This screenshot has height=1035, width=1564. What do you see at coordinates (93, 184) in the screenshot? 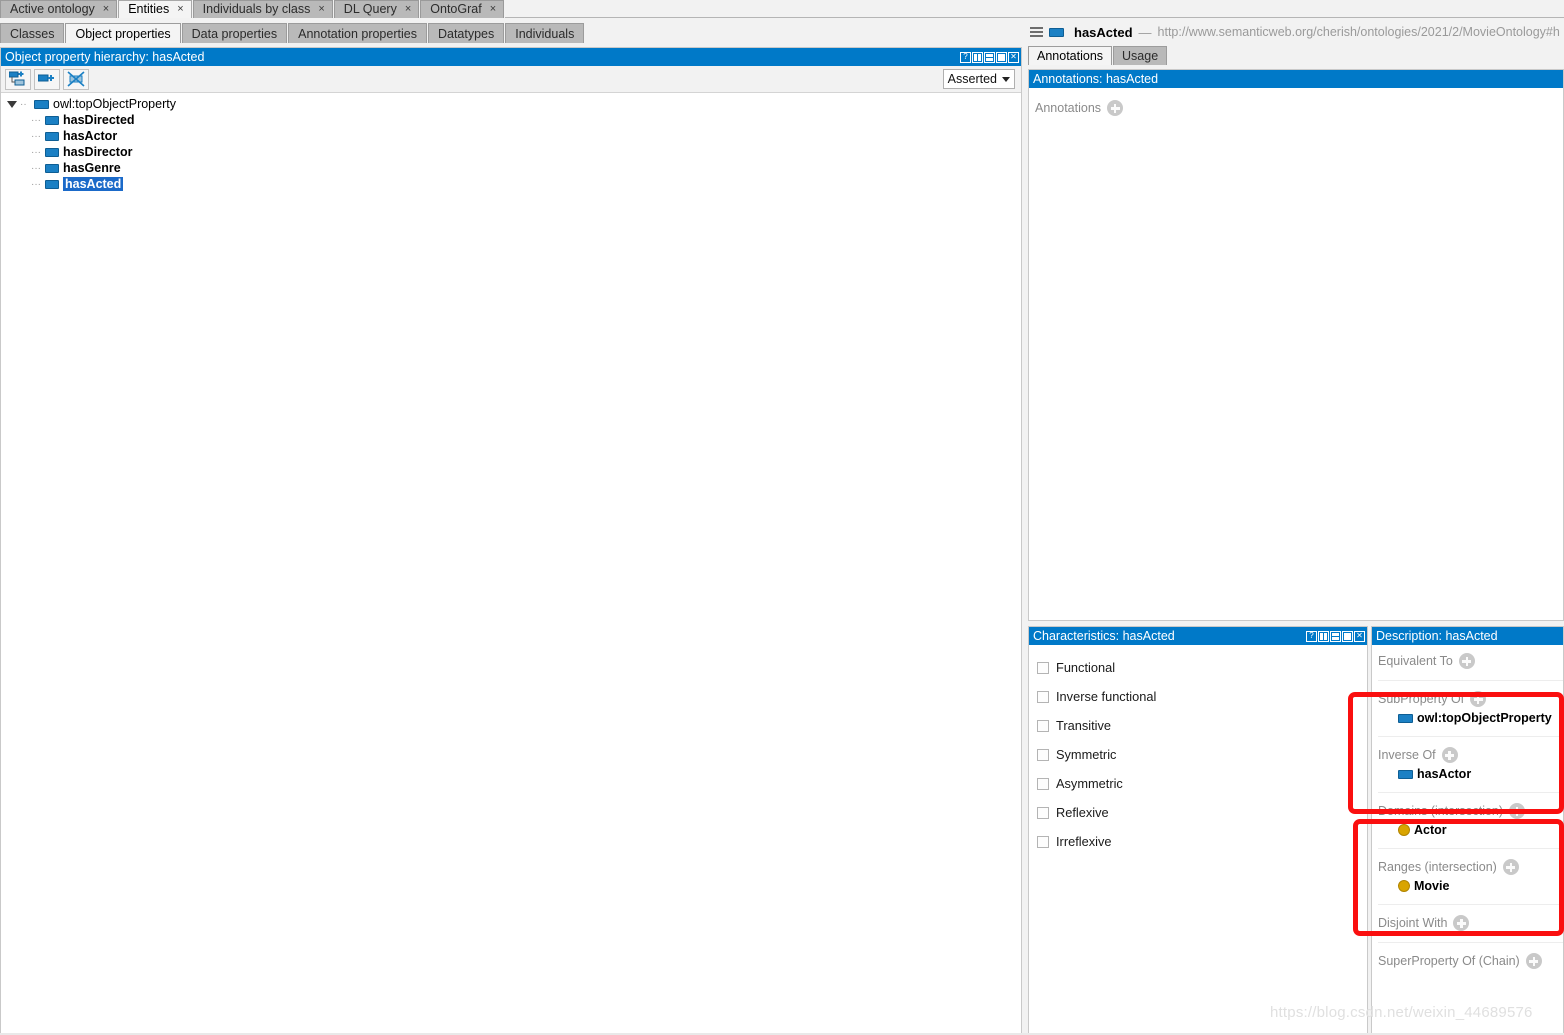
I see `tree-item-label: hasActed` at bounding box center [93, 184].